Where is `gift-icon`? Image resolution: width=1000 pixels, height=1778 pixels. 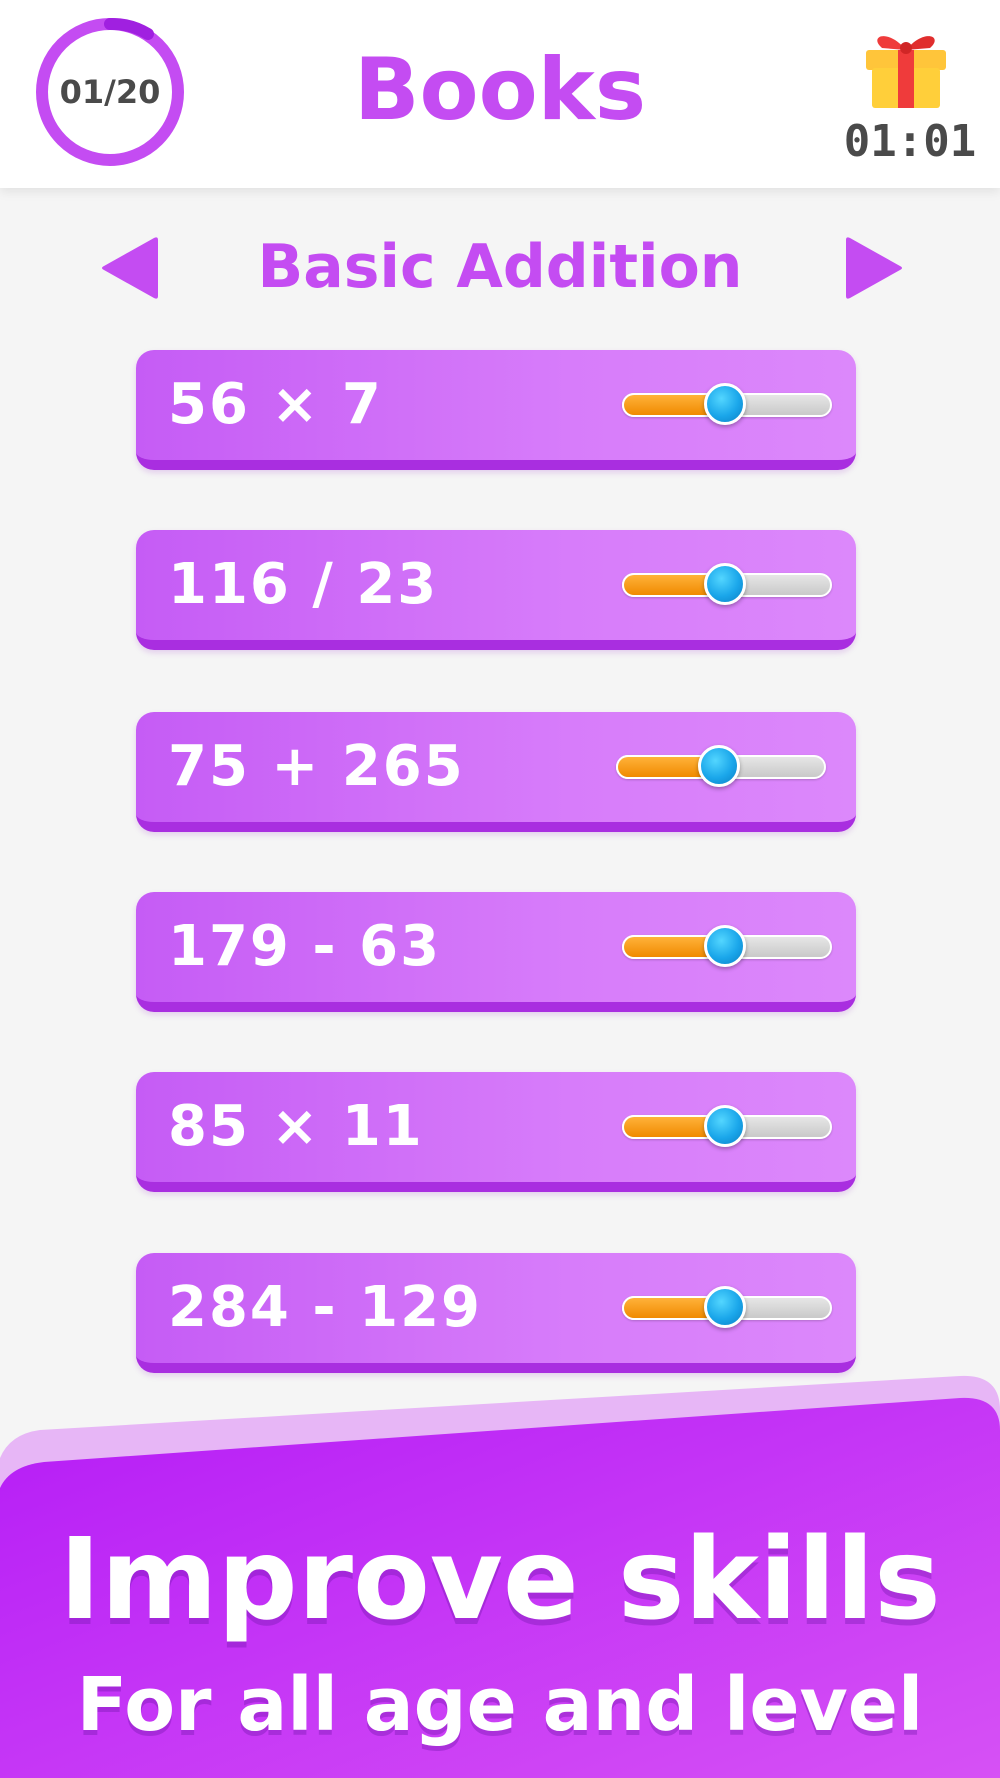
gift-icon is located at coordinates (906, 64).